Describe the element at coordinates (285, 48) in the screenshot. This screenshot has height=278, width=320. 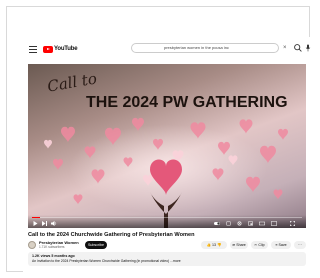
I see `clear-search-icon: ×` at that location.